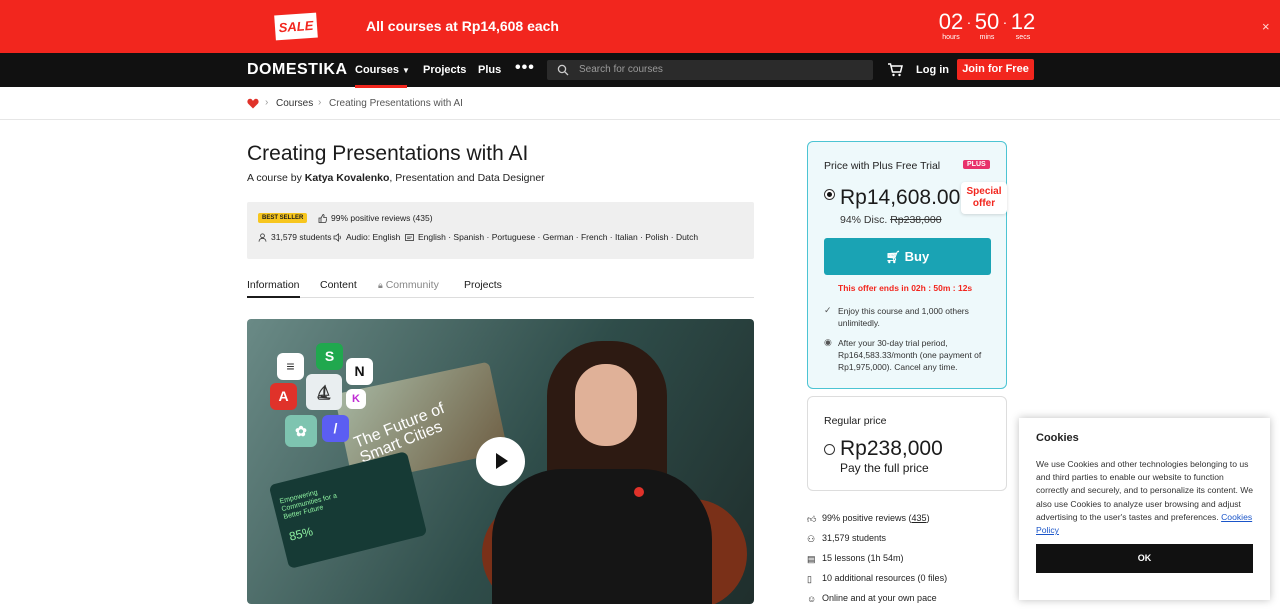 The width and height of the screenshot is (1280, 610). Describe the element at coordinates (891, 448) in the screenshot. I see `regular-price: Rp238,000` at that location.